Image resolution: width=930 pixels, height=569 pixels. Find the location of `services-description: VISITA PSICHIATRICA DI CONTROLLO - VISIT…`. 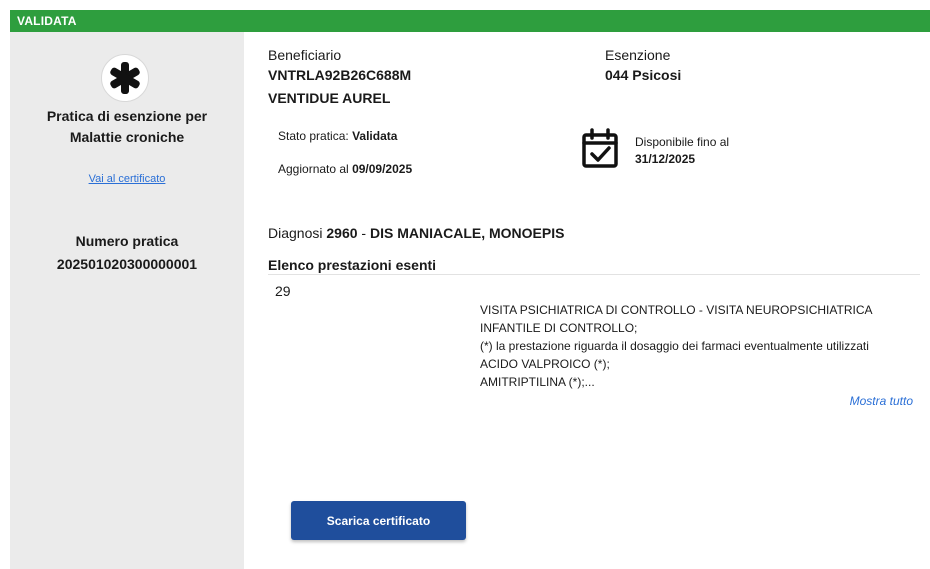

services-description: VISITA PSICHIATRICA DI CONTROLLO - VISIT… is located at coordinates (676, 346).